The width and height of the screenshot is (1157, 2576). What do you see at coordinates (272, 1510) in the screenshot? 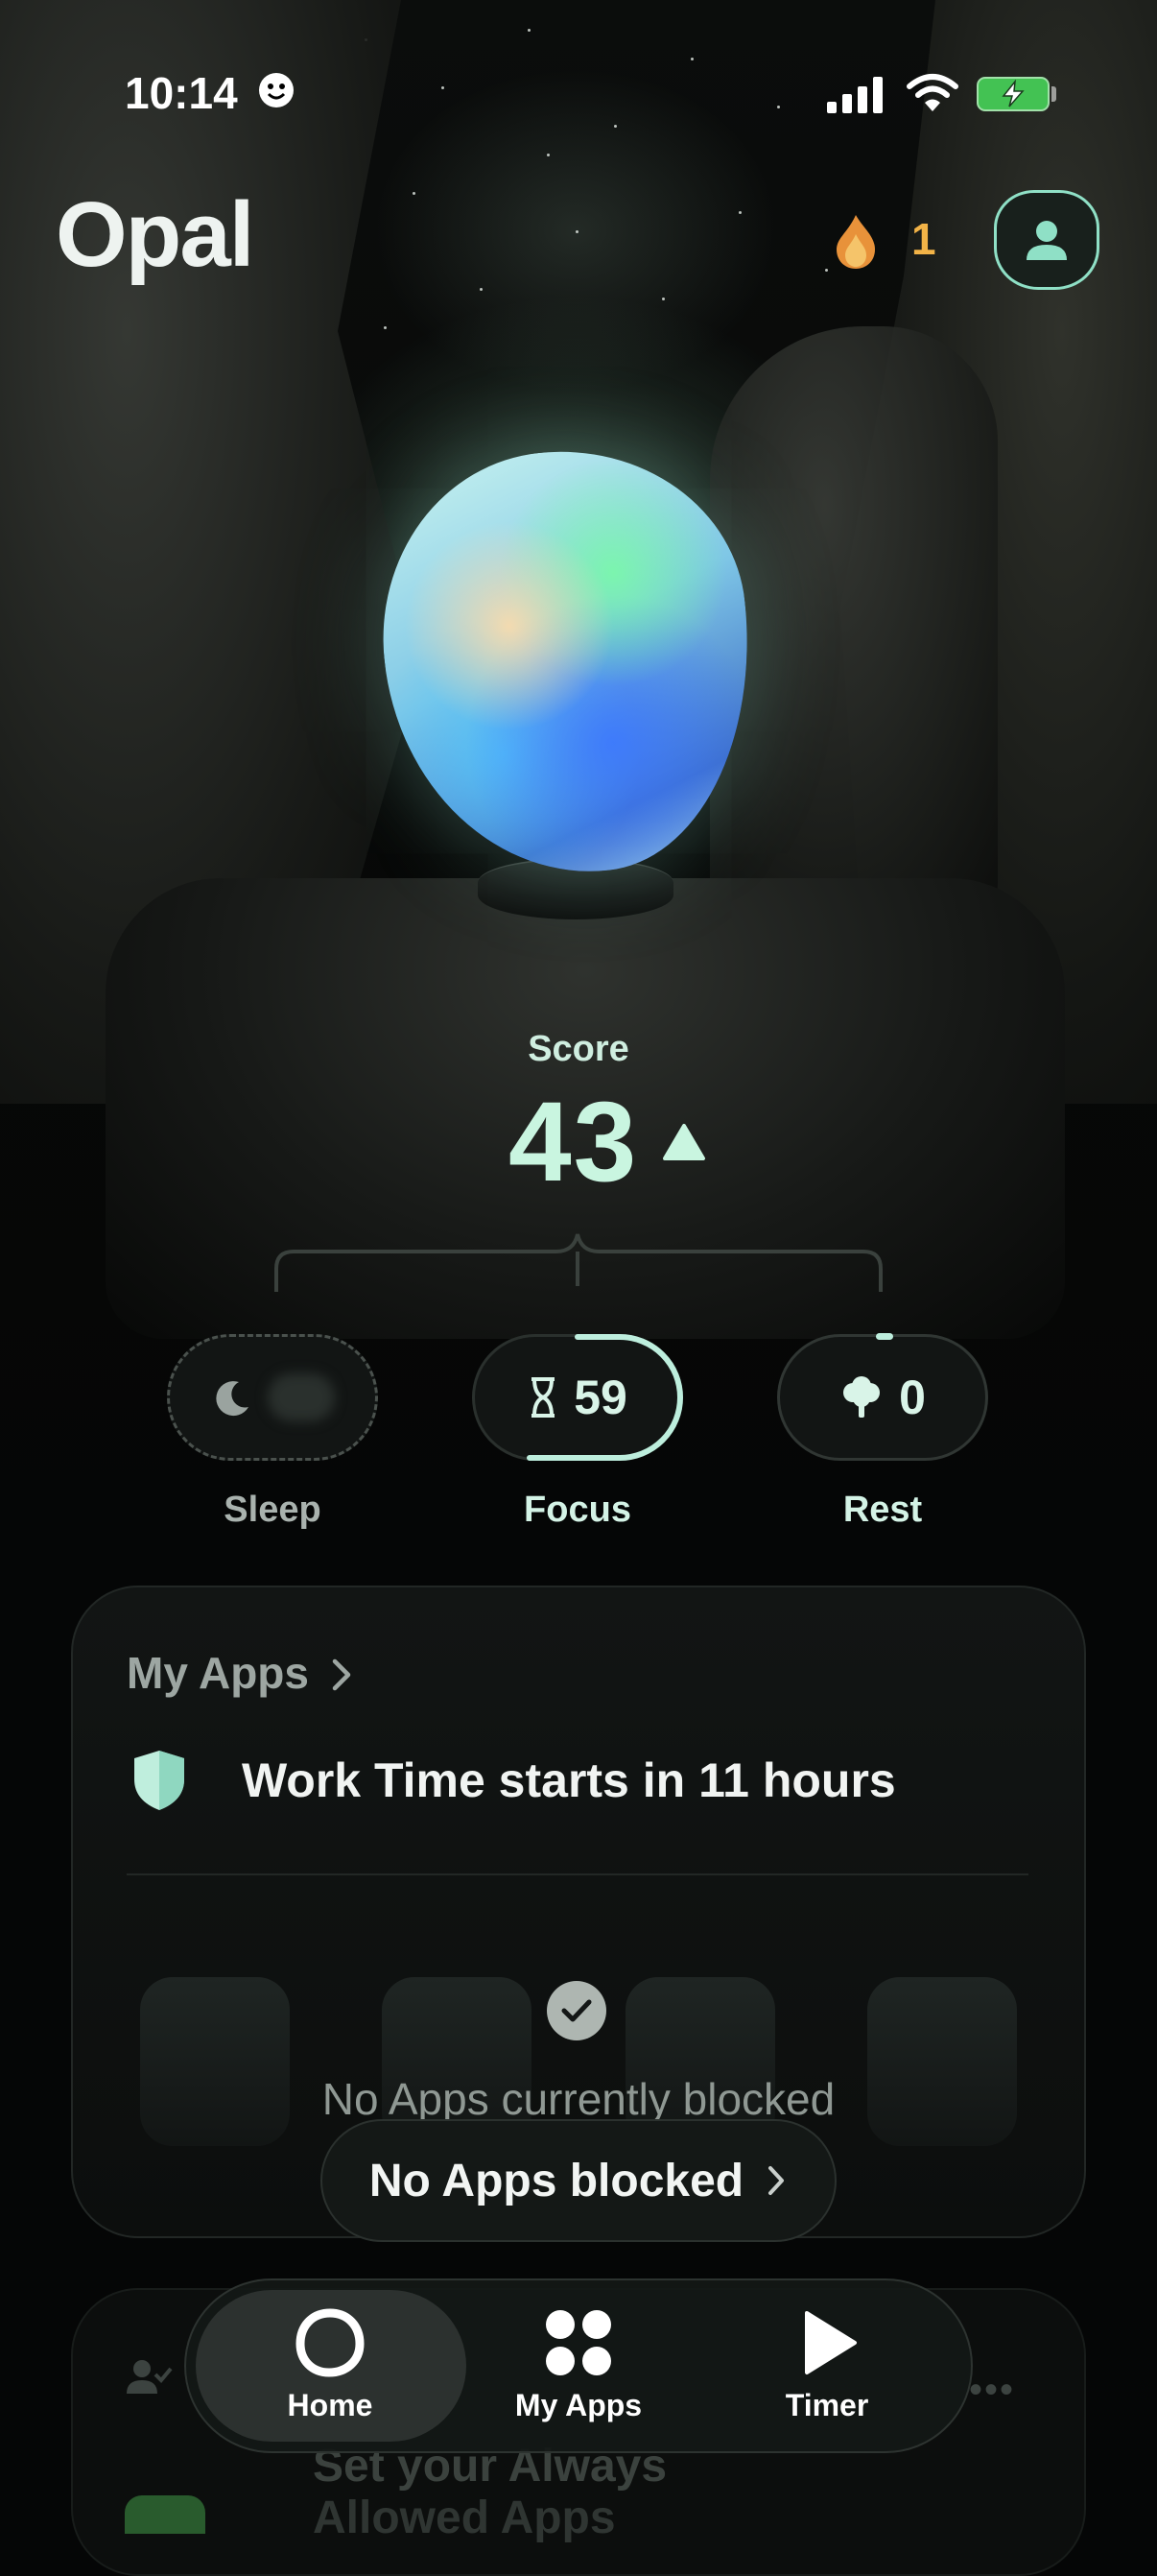
I see `sleep-label: Sleep` at bounding box center [272, 1510].